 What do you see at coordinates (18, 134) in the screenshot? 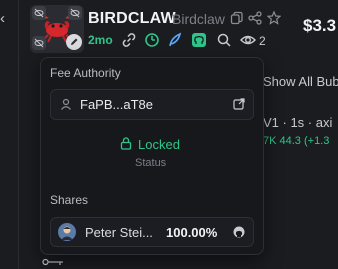
I see `divider` at bounding box center [18, 134].